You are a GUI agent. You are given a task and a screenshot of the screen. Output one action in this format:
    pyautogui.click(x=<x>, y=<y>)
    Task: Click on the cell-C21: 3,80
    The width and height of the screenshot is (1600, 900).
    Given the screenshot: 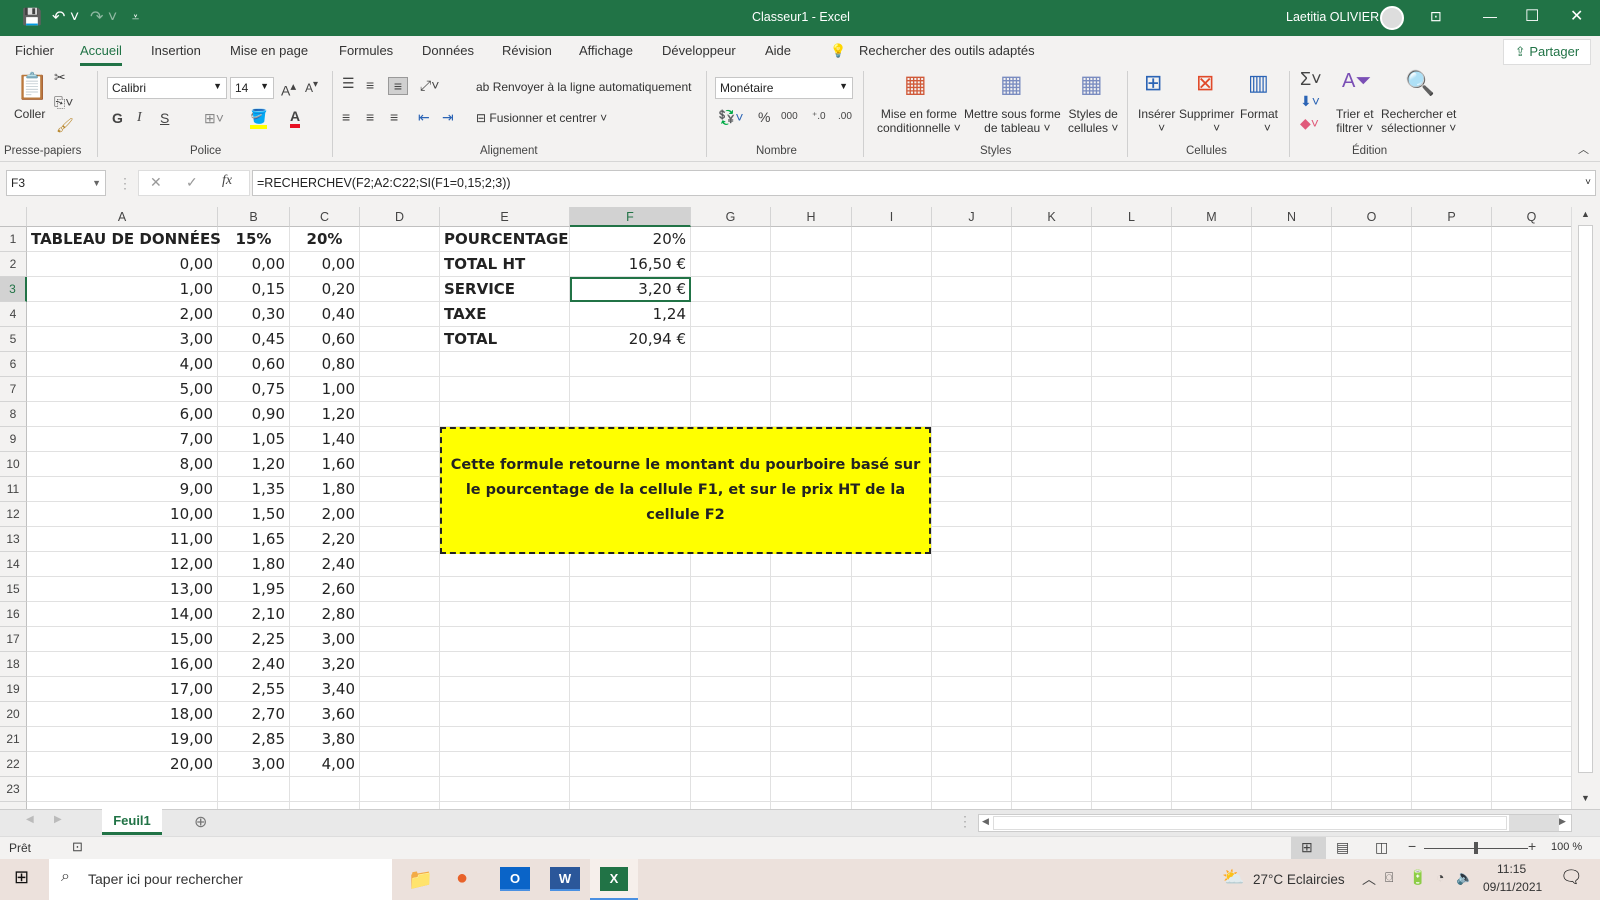 What is the action you would take?
    pyautogui.click(x=325, y=739)
    